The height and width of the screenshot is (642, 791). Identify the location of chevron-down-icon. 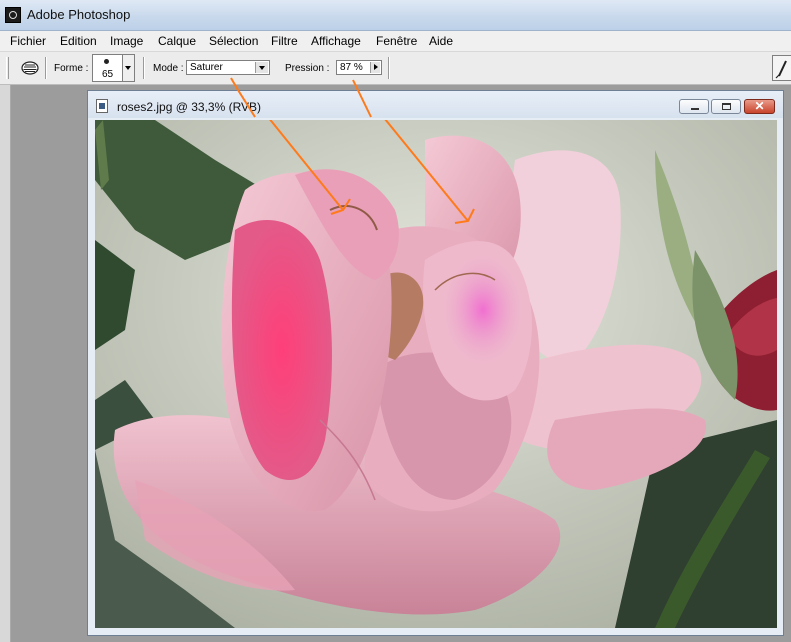
(261, 67).